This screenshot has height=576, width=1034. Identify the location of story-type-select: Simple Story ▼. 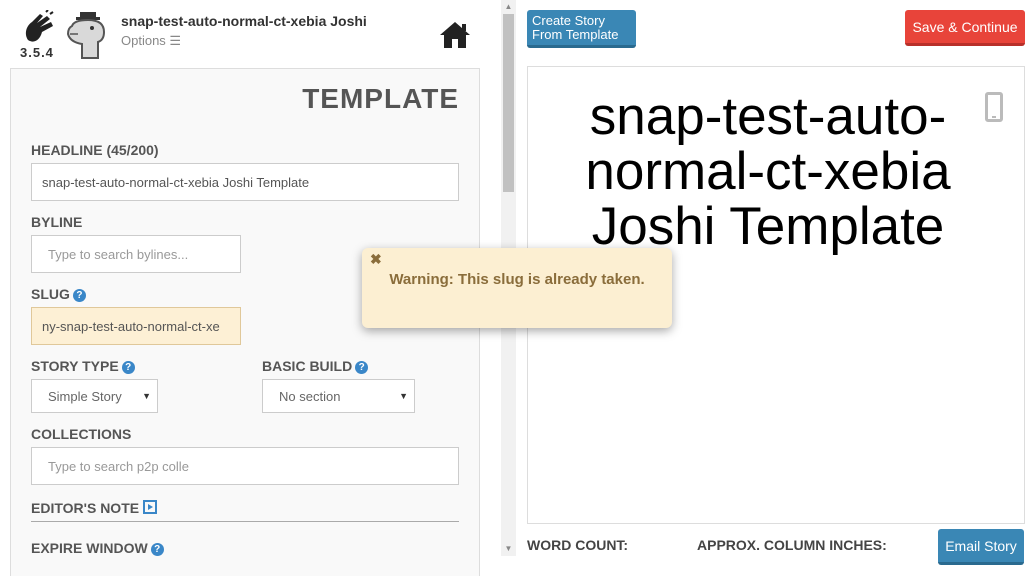
(94, 396).